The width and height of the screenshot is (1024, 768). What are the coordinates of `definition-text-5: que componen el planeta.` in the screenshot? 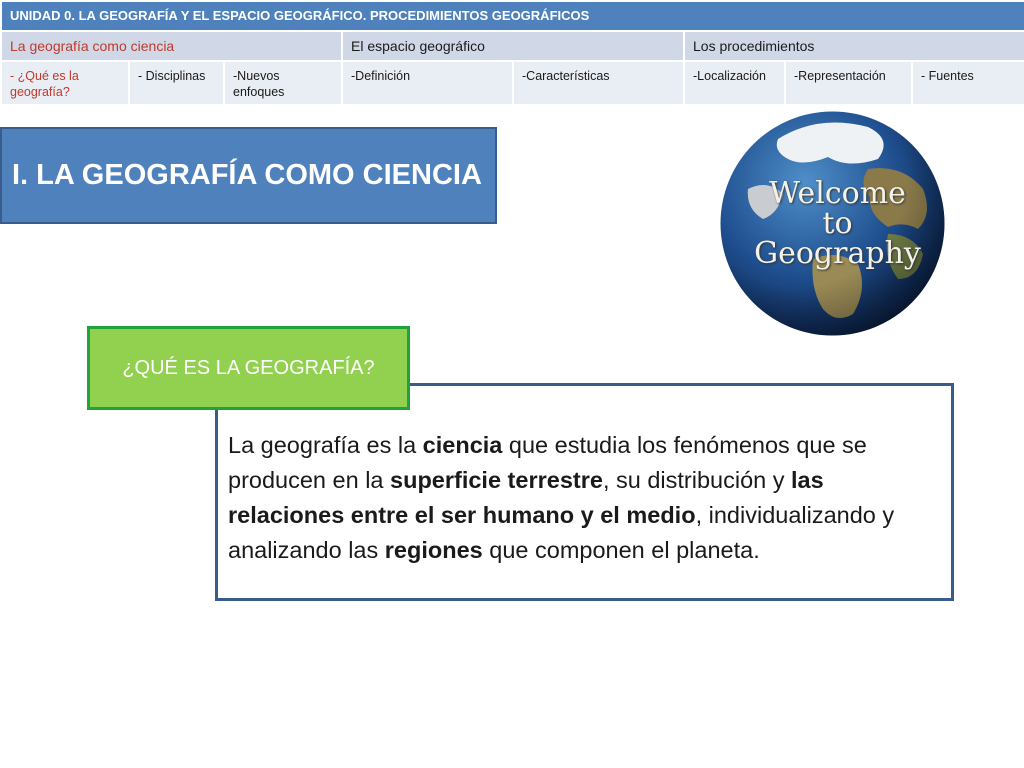 It's located at (621, 550).